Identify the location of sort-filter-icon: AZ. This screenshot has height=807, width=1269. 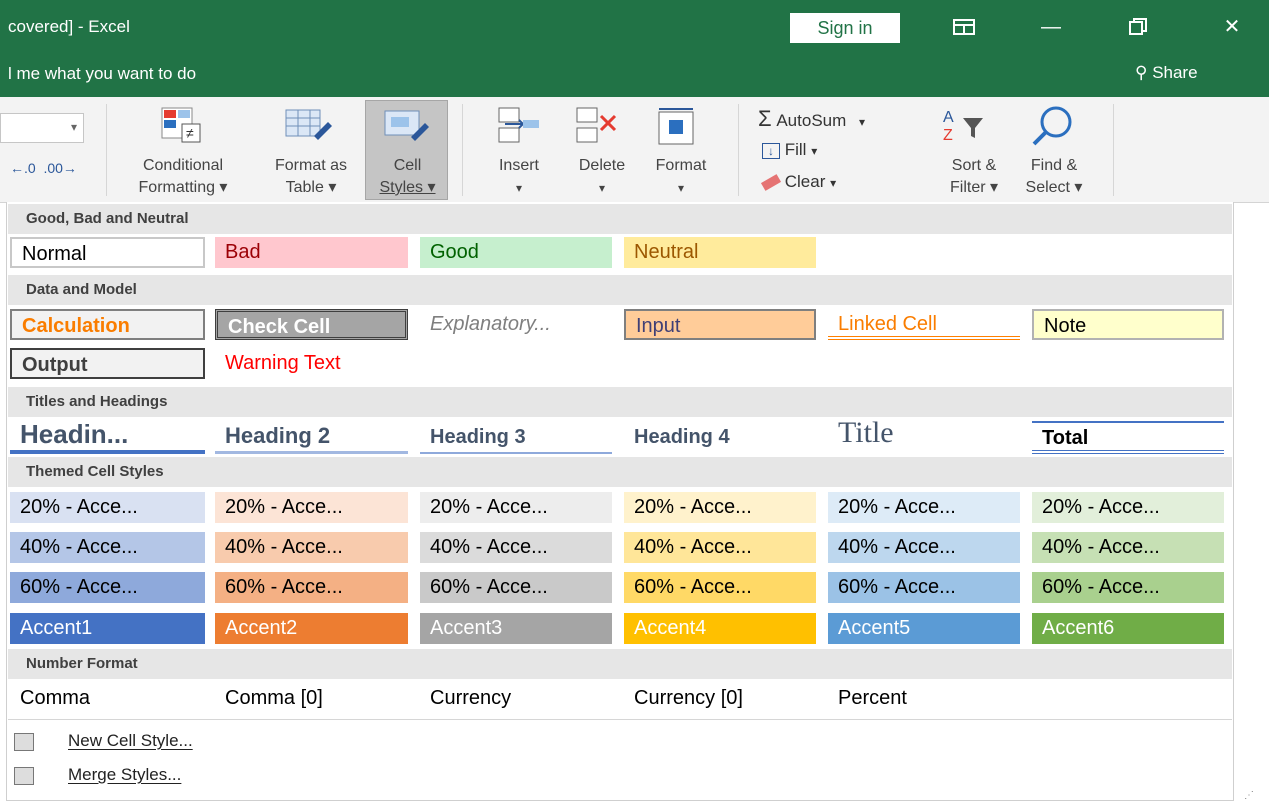
(967, 128).